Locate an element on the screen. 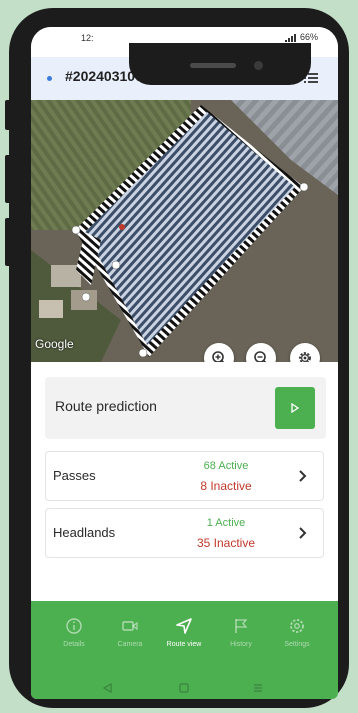 This screenshot has height=713, width=358. nav-route-view: Route view is located at coordinates (184, 632).